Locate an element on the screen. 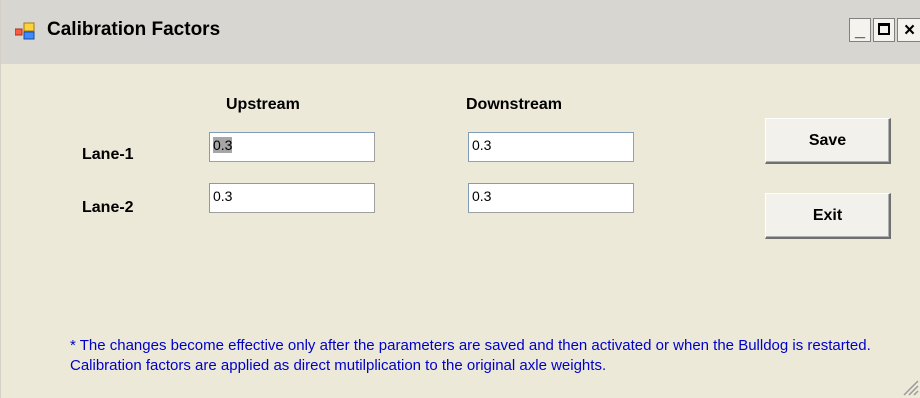  maximize-icon is located at coordinates (884, 29).